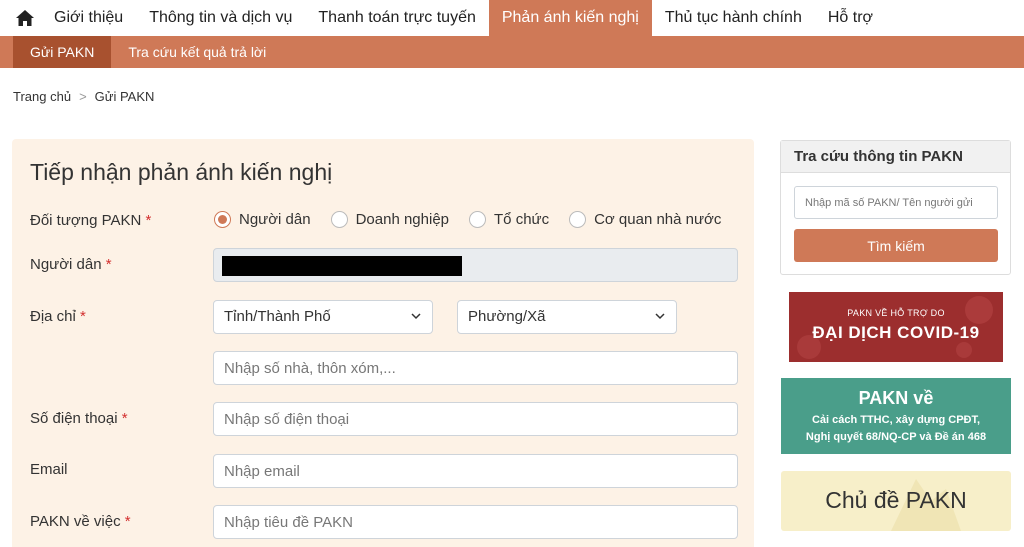  Describe the element at coordinates (62, 52) in the screenshot. I see `subnav-gui-pakn: Gửi PAKN` at that location.